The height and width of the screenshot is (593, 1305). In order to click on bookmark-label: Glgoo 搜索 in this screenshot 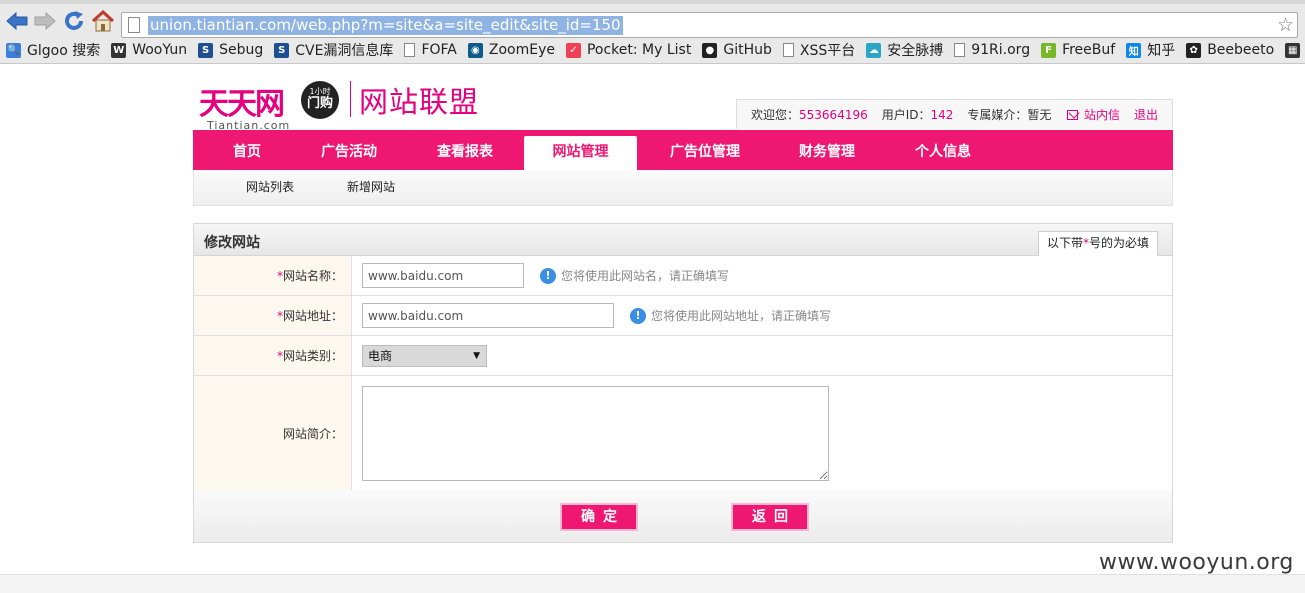, I will do `click(64, 51)`.